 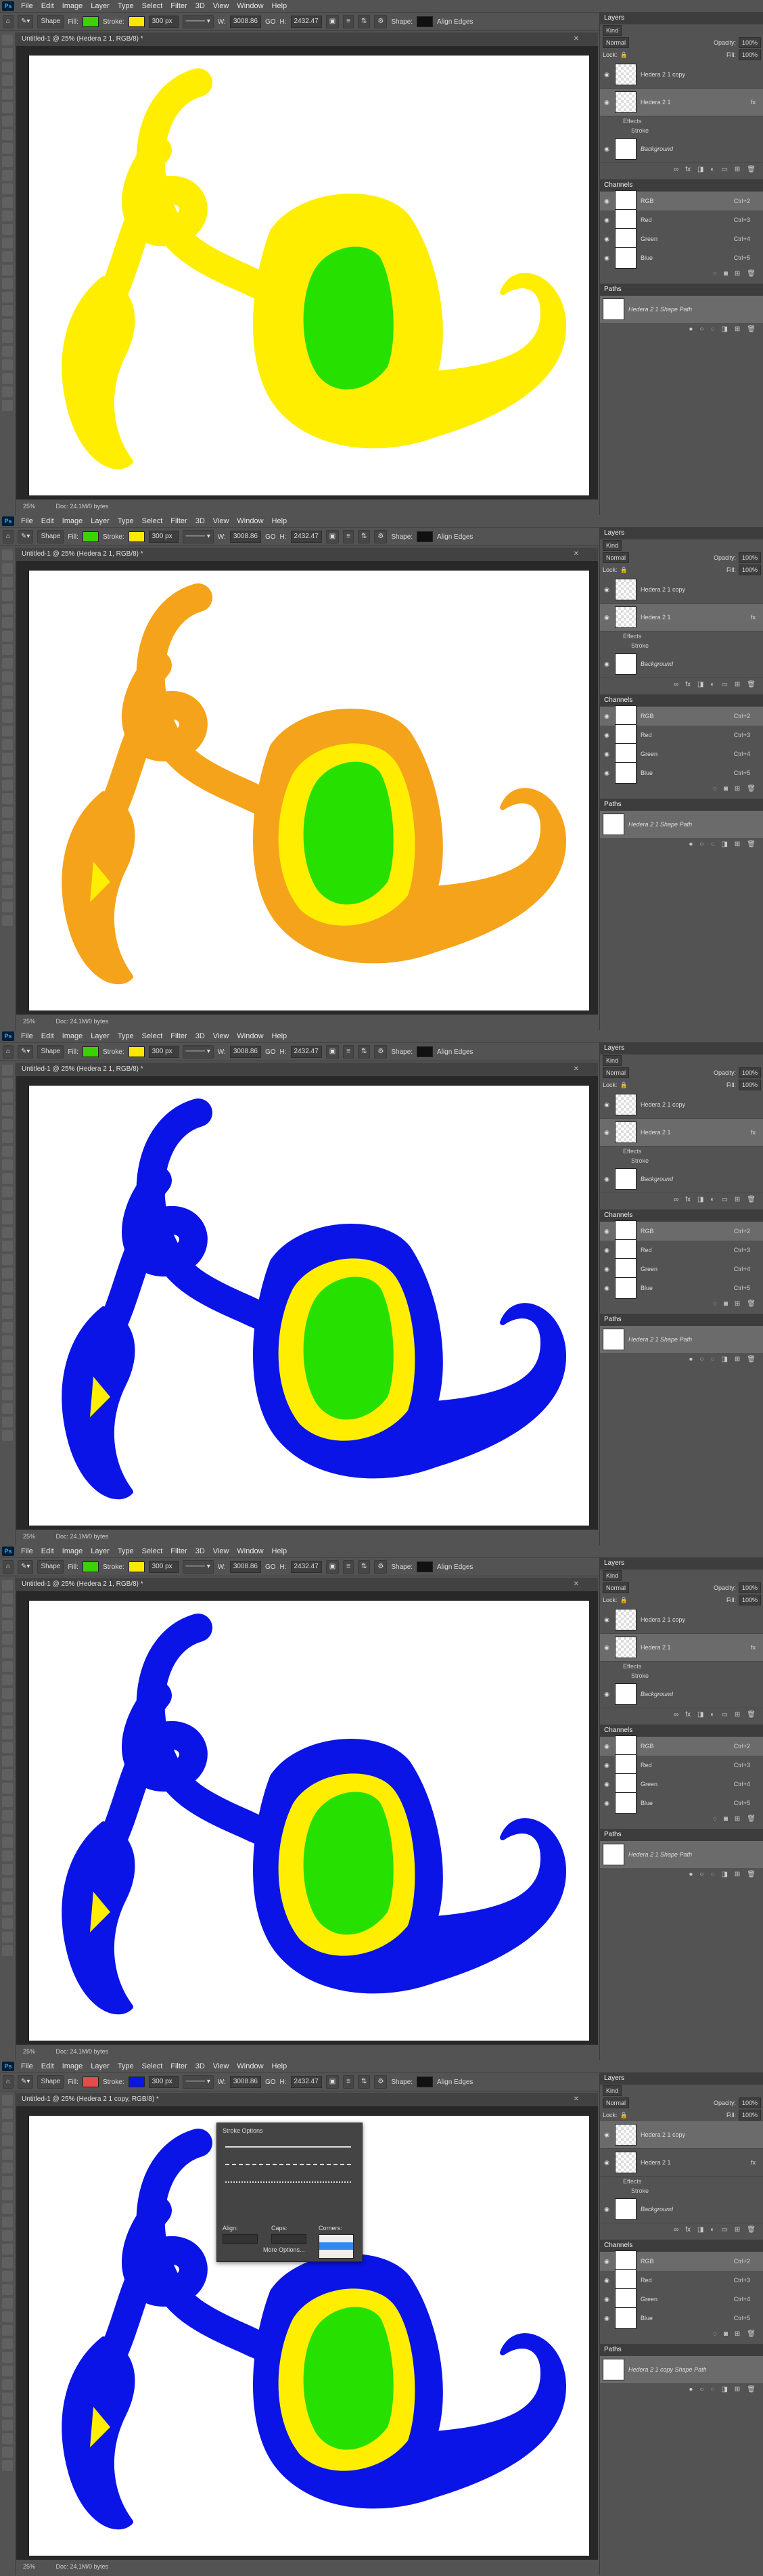 I want to click on fx-add-icon: fx, so click(x=688, y=2230).